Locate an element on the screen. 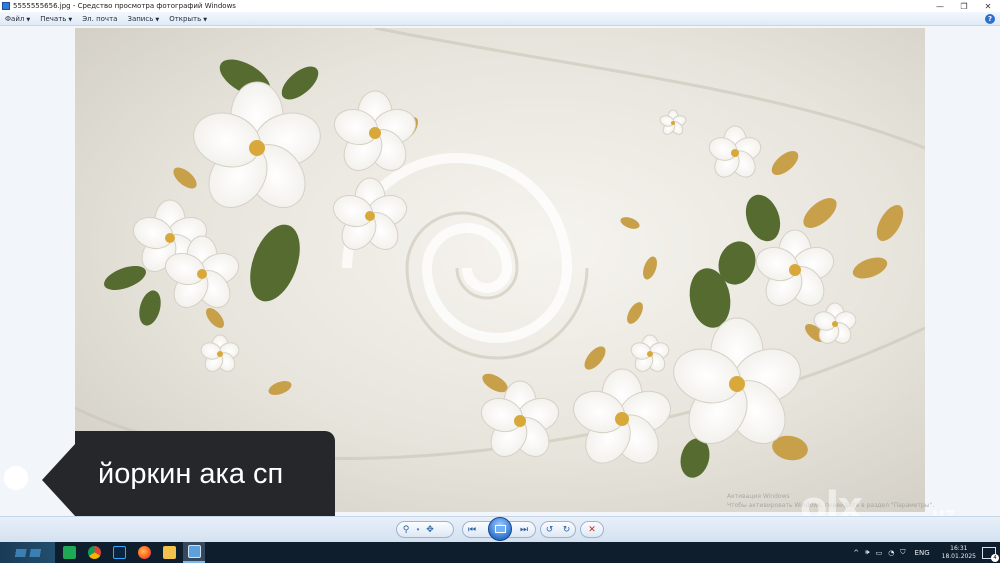 The height and width of the screenshot is (563, 1000). zoom-icon: ⚲ is located at coordinates (406, 529).